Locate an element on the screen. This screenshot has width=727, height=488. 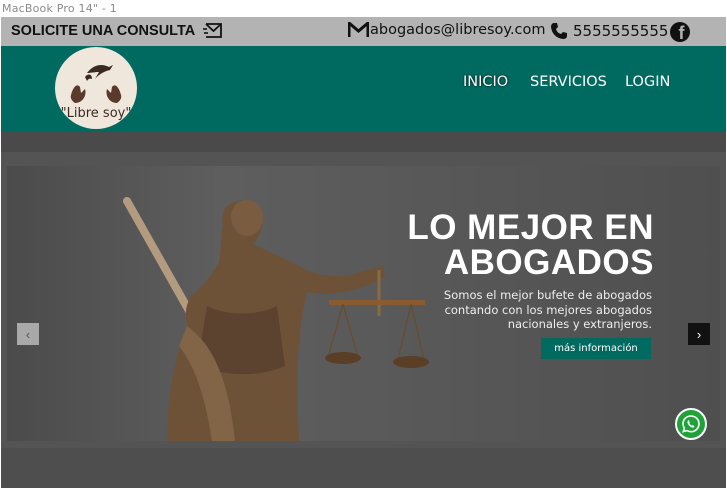
nav-inicio: INICIO is located at coordinates (485, 82).